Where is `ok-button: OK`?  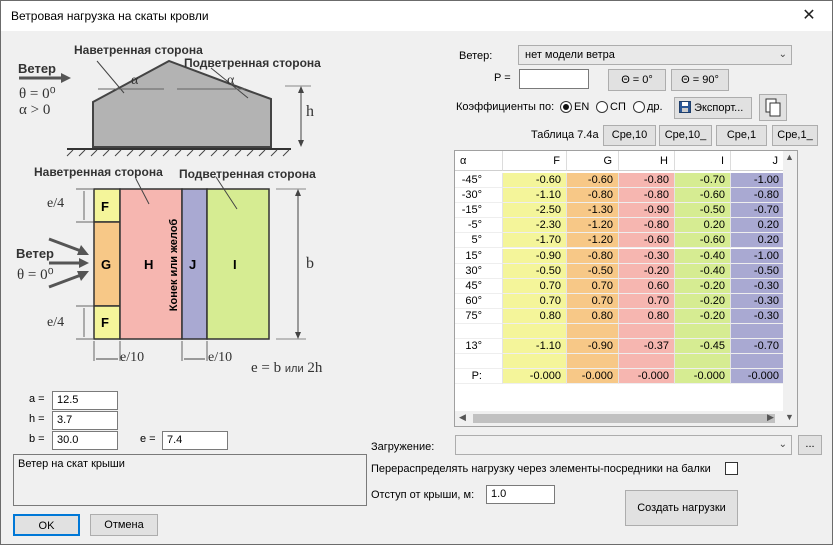 ok-button: OK is located at coordinates (46, 525).